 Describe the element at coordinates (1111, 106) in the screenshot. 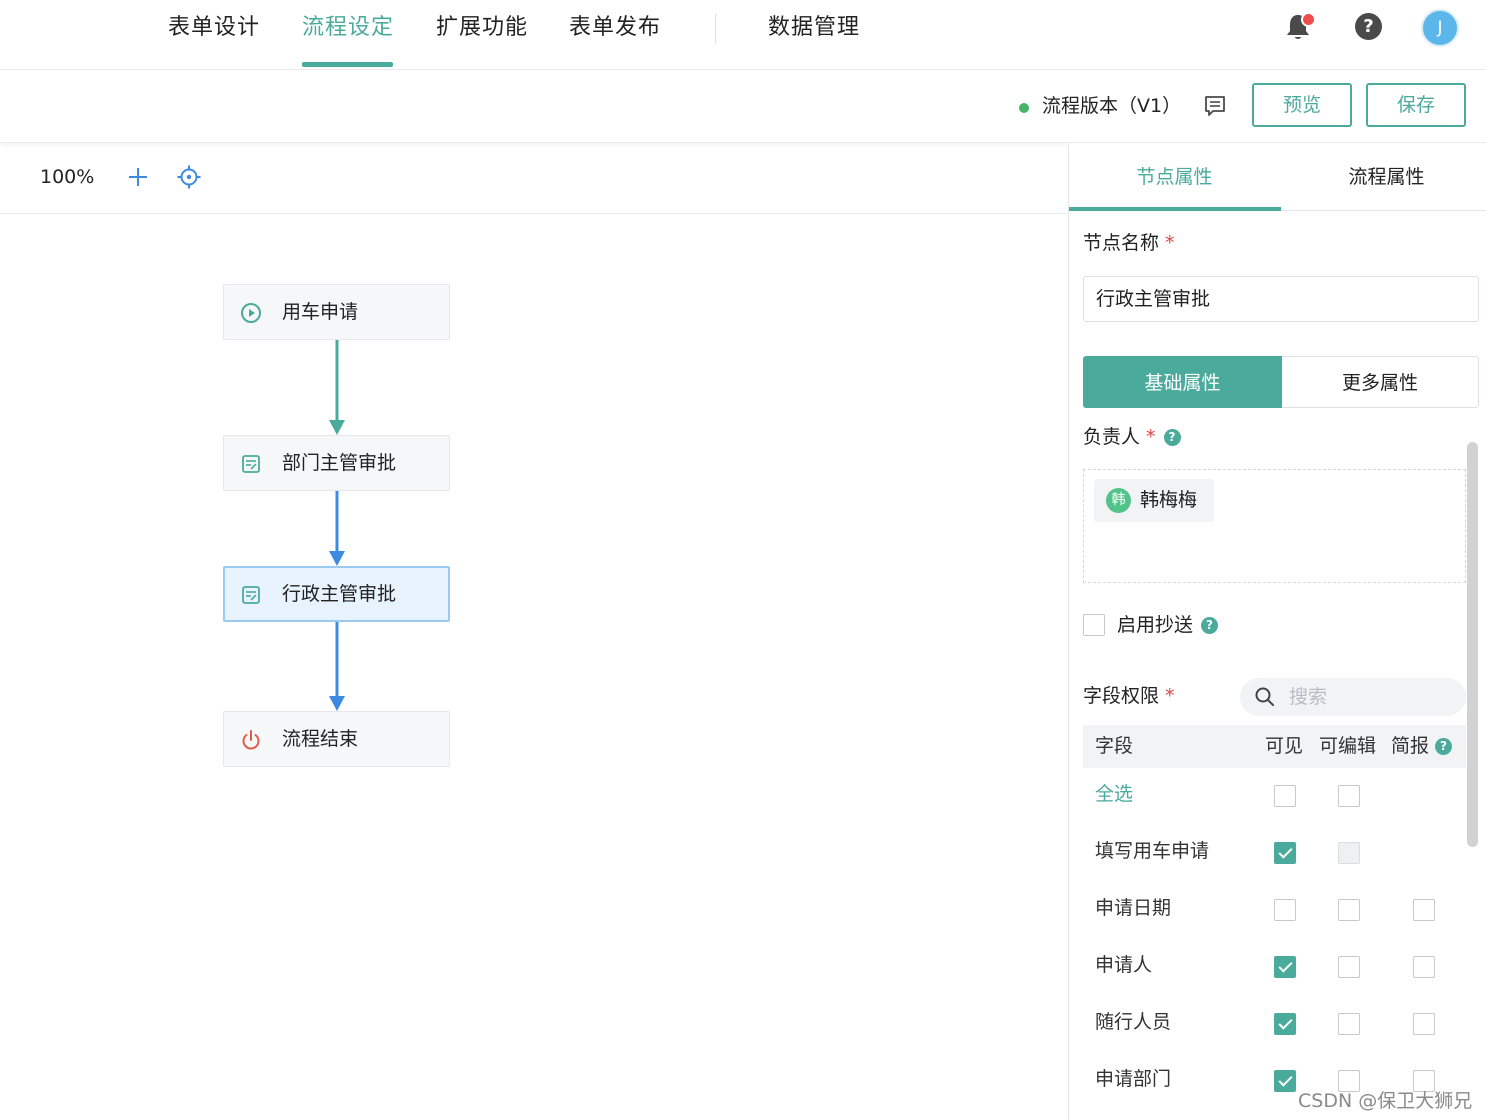

I see `process-version-label: 流程版本（V1）` at that location.